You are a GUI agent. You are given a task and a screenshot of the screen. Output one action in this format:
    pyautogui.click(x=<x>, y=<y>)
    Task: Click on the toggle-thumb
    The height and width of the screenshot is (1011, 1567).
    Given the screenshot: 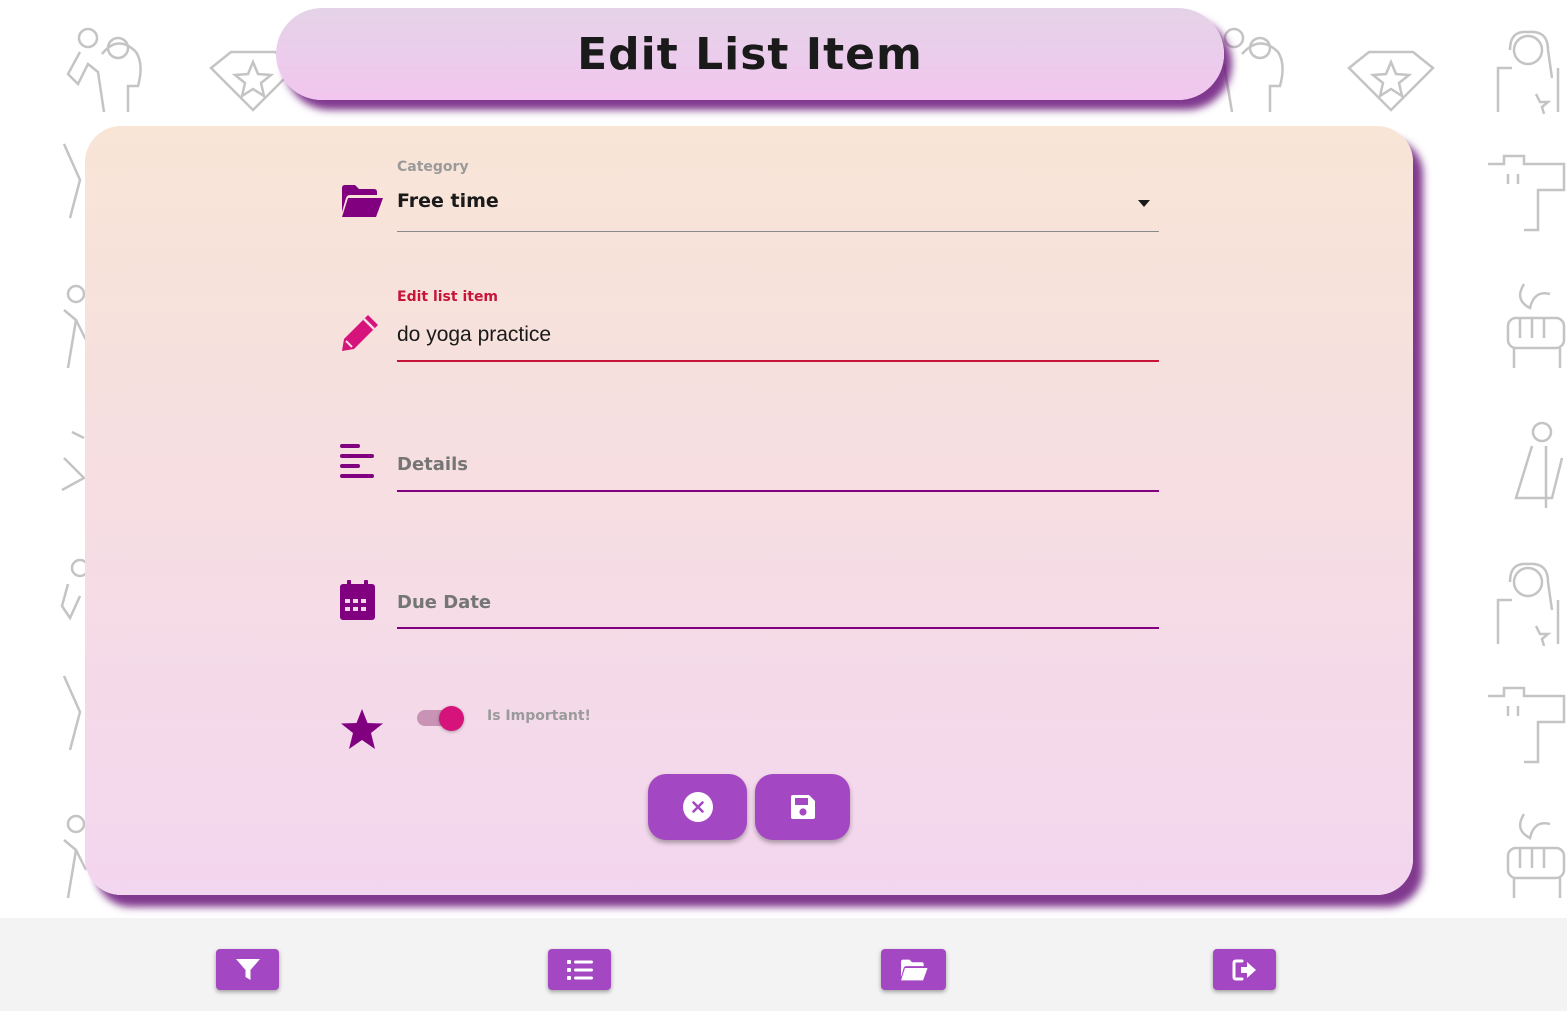 What is the action you would take?
    pyautogui.click(x=451, y=718)
    